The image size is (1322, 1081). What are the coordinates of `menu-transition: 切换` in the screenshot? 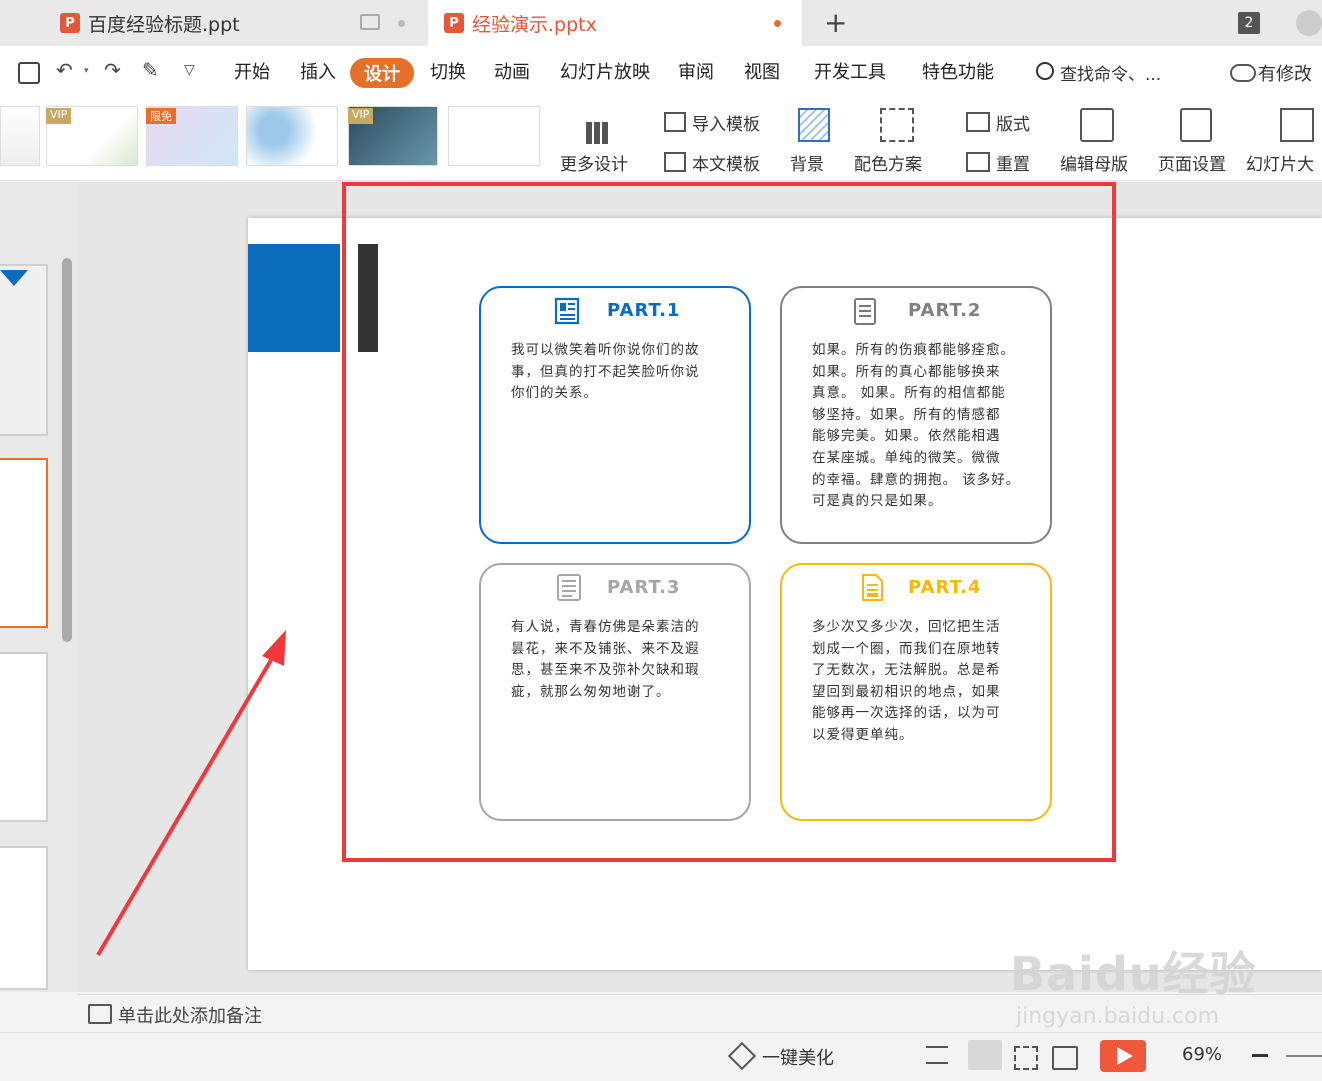 It's located at (448, 71).